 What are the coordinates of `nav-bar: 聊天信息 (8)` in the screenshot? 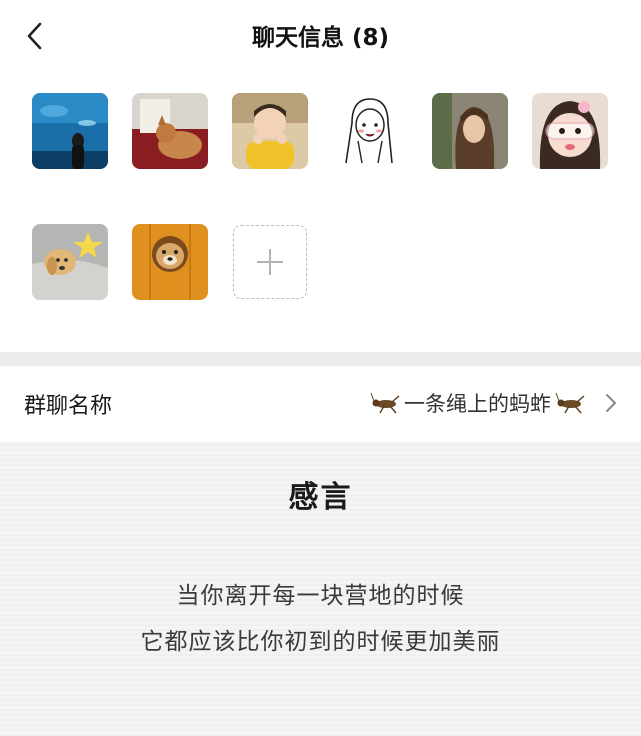 It's located at (320, 36).